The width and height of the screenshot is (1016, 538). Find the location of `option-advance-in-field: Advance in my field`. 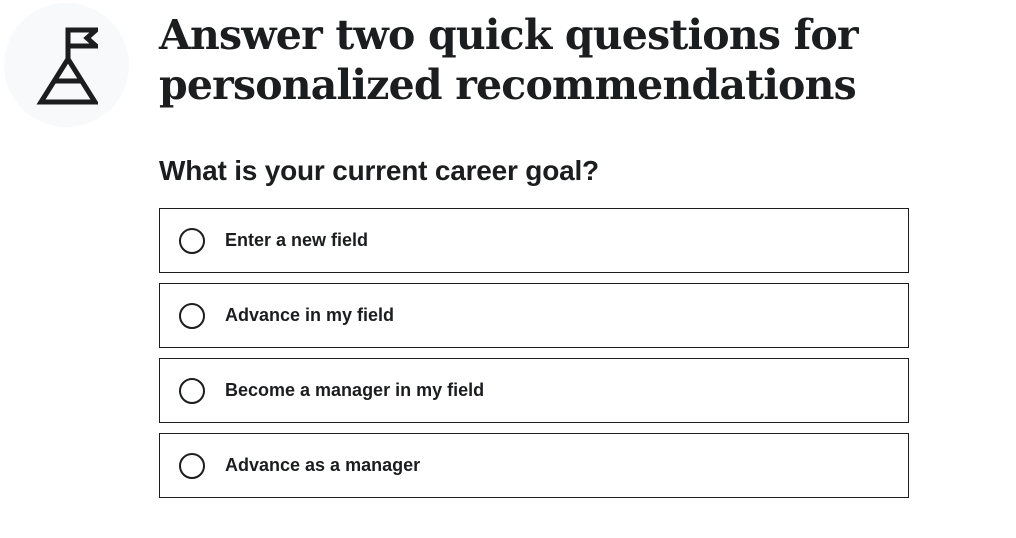

option-advance-in-field: Advance in my field is located at coordinates (534, 315).